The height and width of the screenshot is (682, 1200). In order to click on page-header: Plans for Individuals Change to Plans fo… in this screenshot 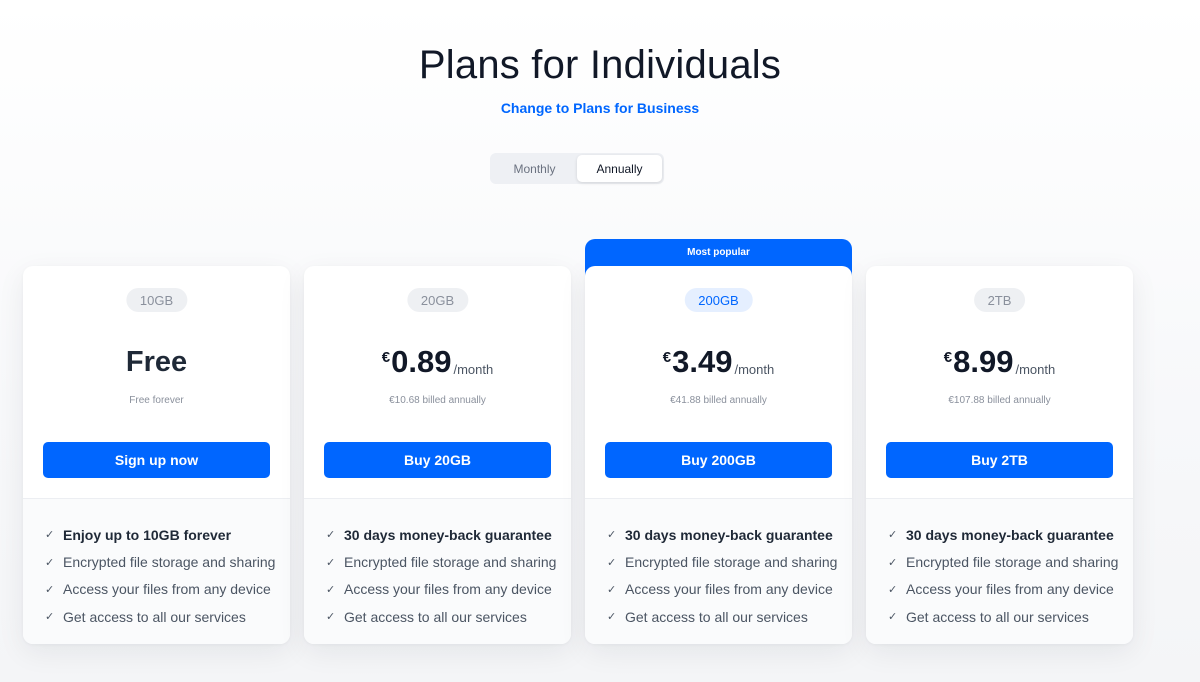, I will do `click(600, 79)`.